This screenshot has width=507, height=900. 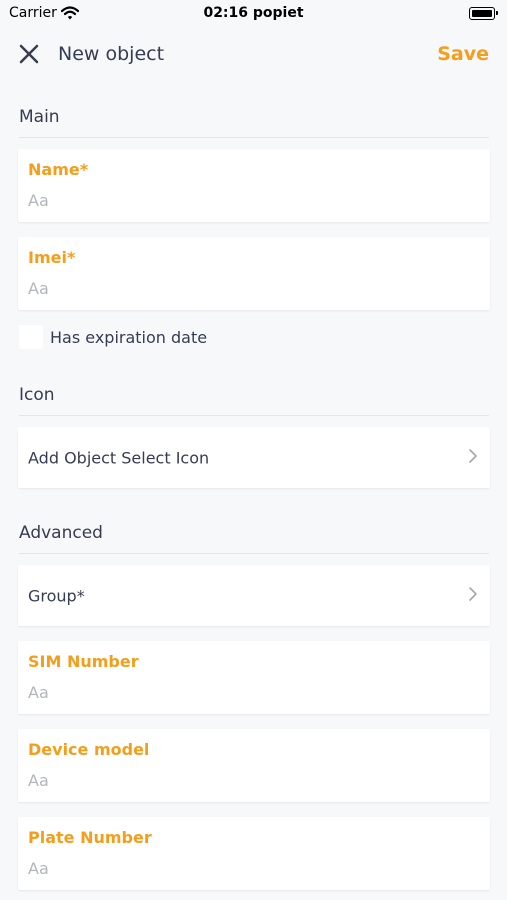 I want to click on group-label: Group*, so click(x=56, y=595).